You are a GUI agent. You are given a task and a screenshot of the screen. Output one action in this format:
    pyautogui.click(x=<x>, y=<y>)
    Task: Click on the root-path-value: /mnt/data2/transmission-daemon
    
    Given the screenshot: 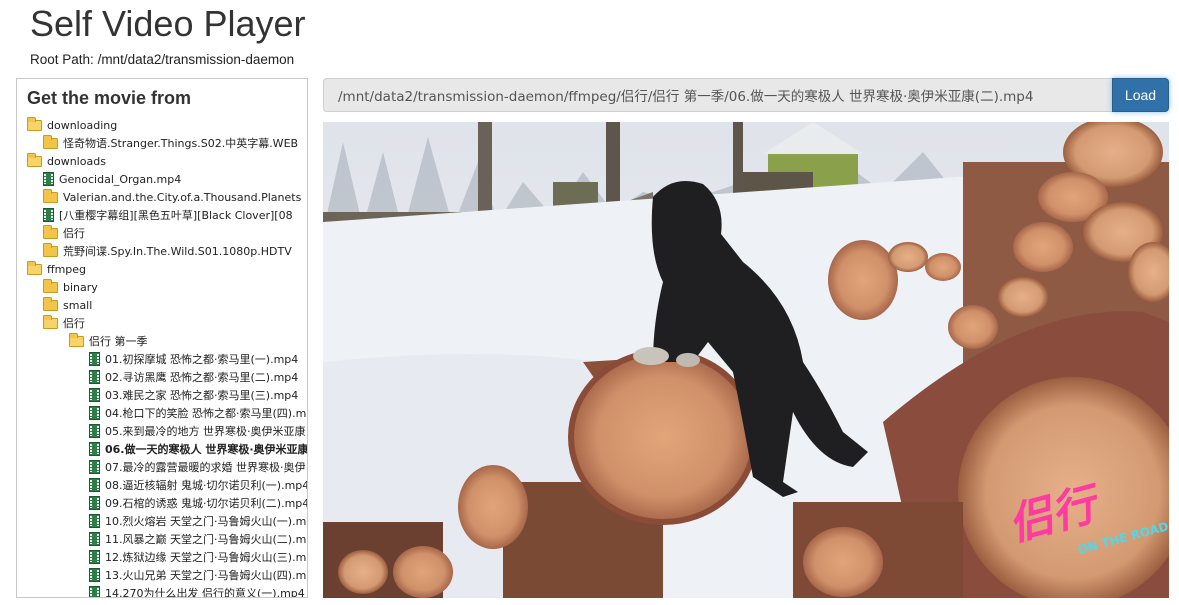 What is the action you would take?
    pyautogui.click(x=196, y=59)
    